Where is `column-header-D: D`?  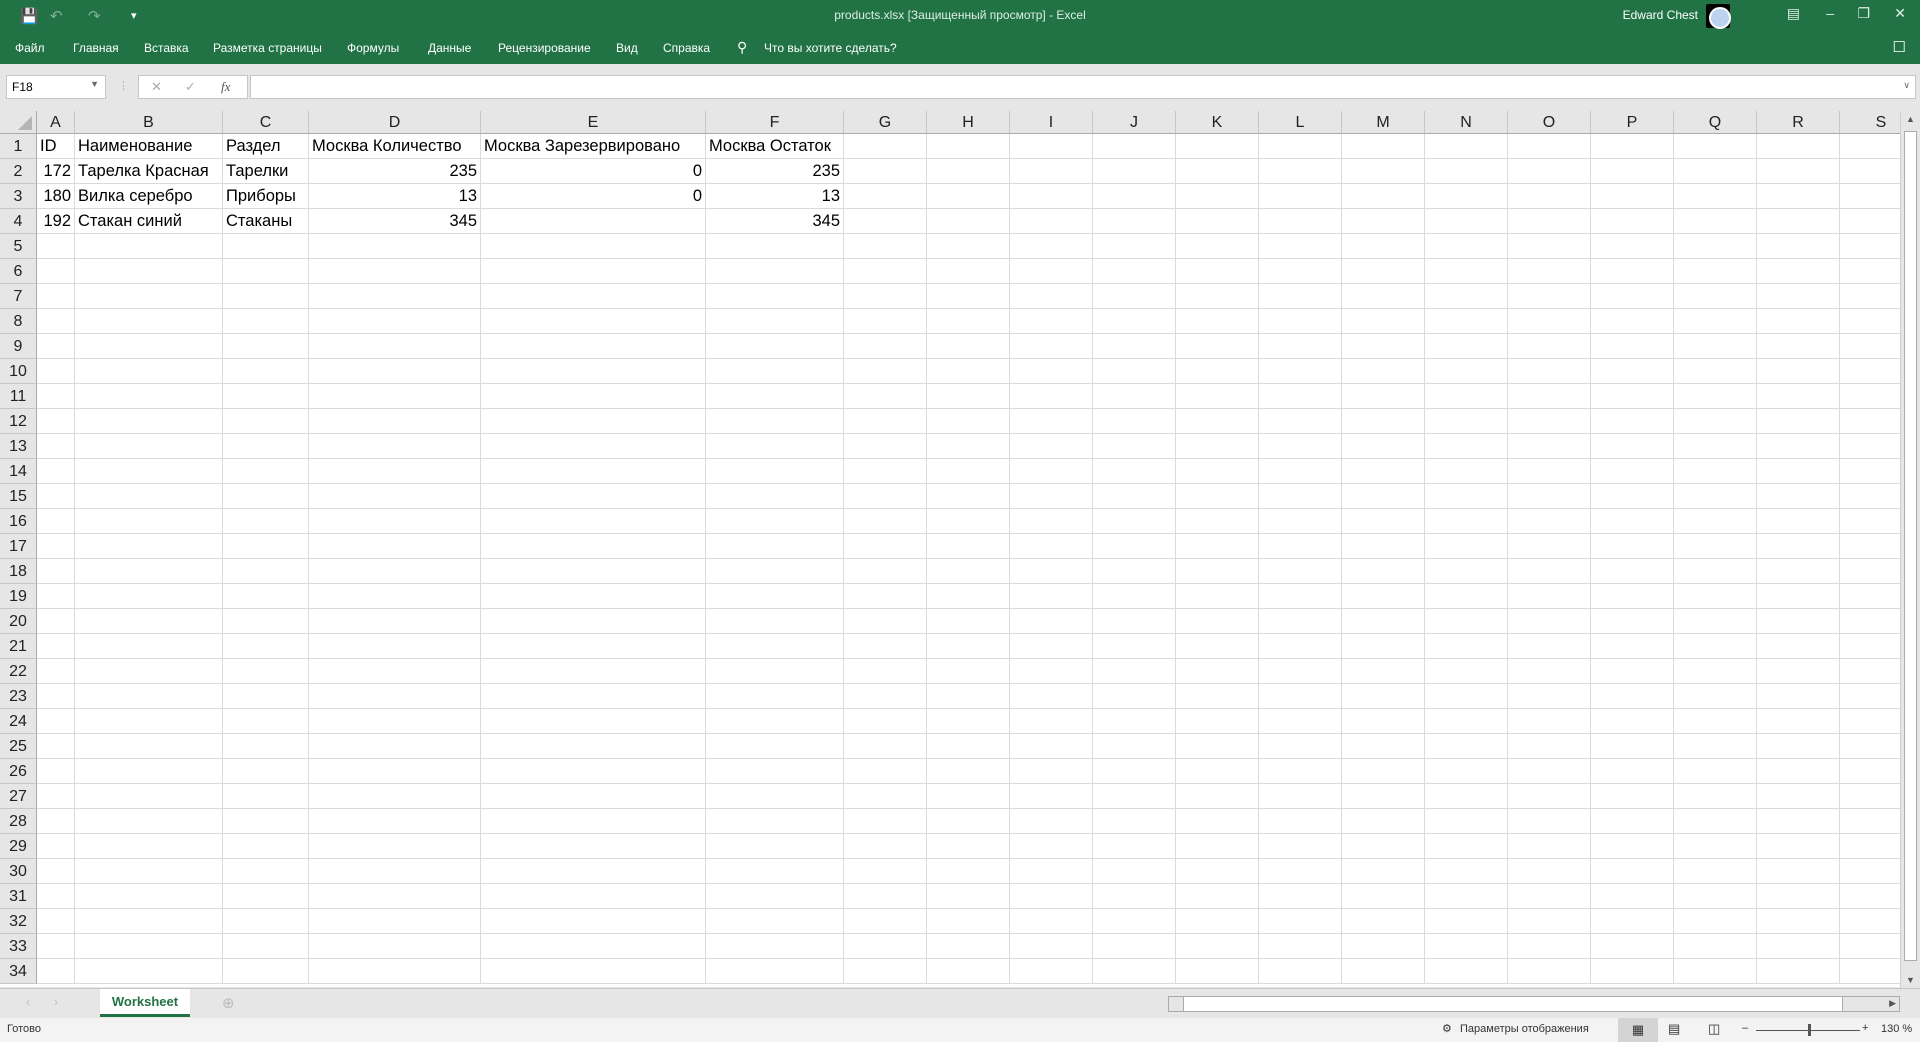 column-header-D: D is located at coordinates (395, 122).